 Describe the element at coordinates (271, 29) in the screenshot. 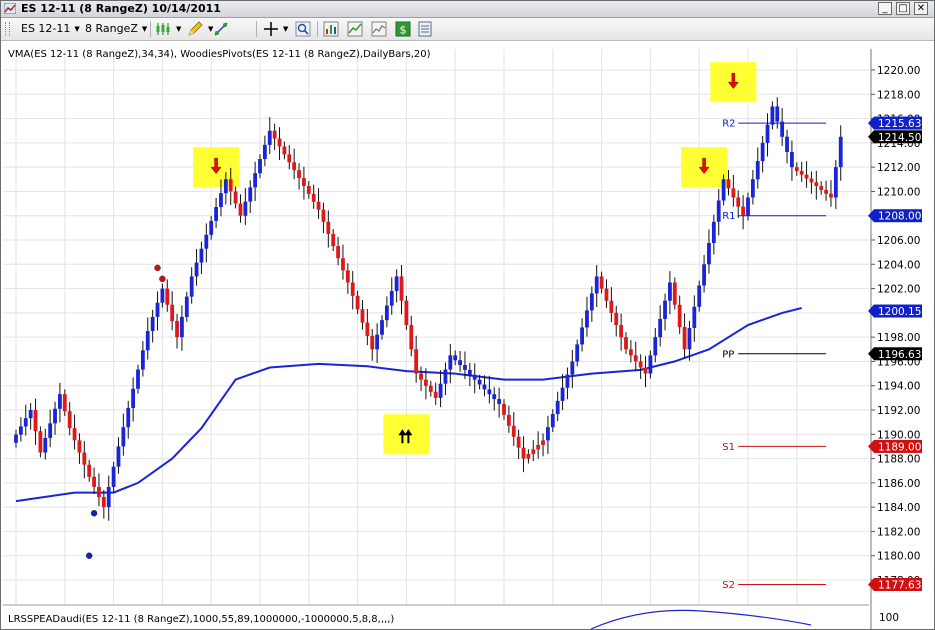

I see `crosshair-icon` at that location.